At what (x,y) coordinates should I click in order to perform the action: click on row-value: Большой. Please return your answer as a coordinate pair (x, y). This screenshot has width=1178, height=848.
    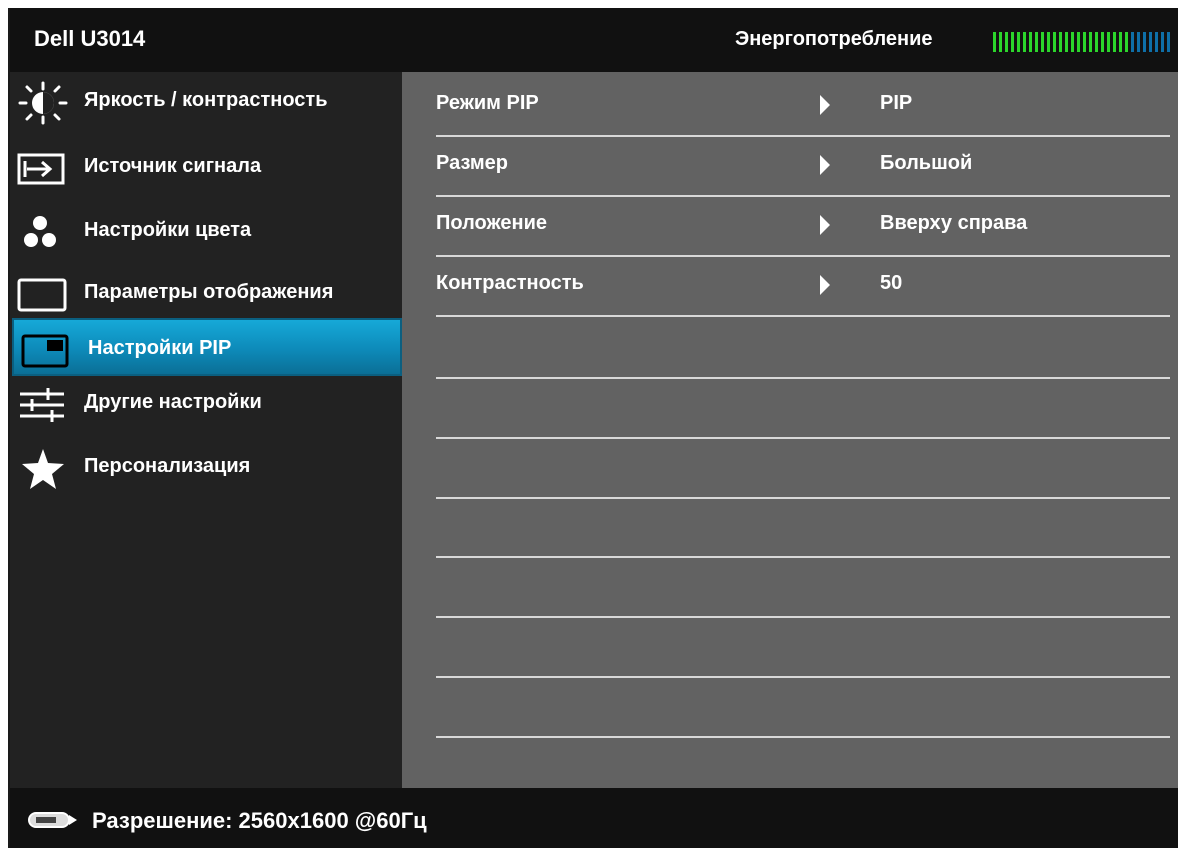
    Looking at the image, I should click on (926, 163).